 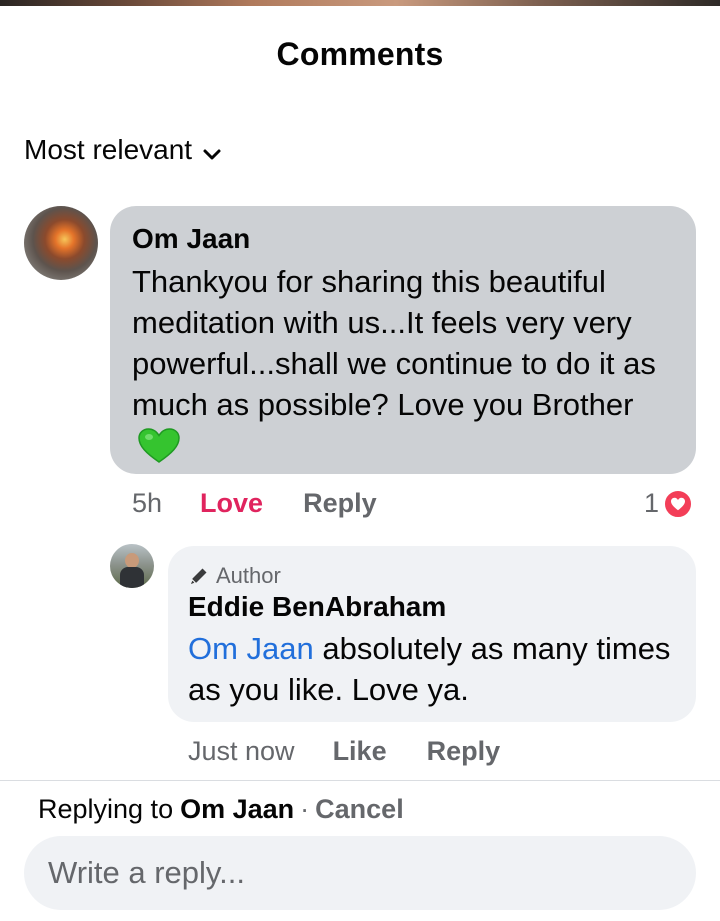 I want to click on comment-actions: 5h Love Reply, so click(x=254, y=503).